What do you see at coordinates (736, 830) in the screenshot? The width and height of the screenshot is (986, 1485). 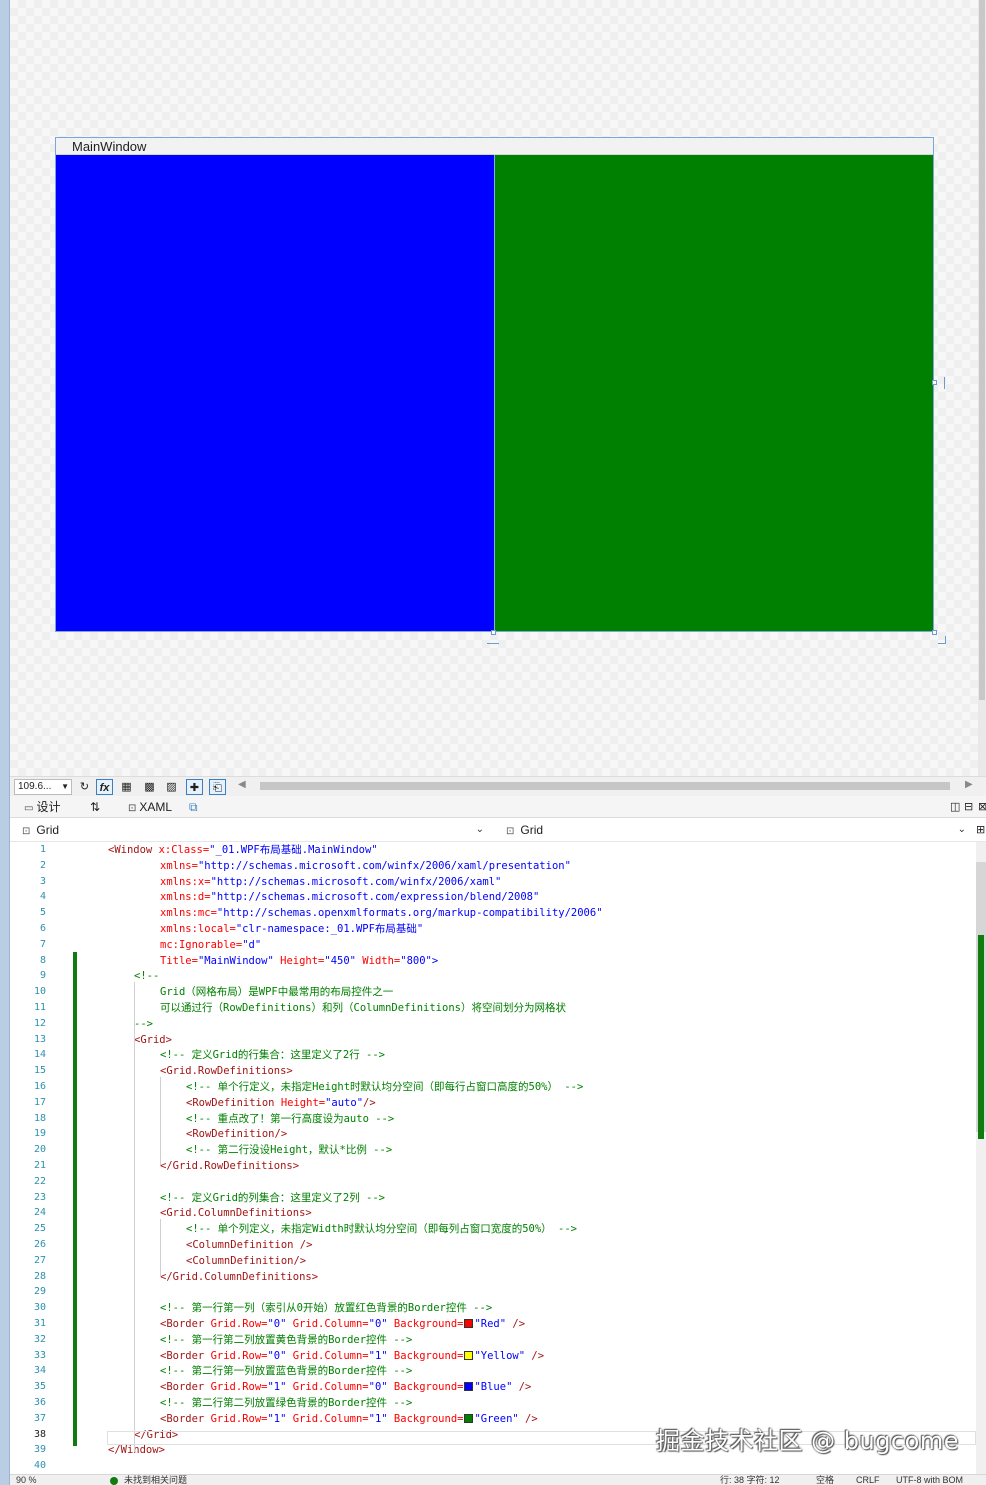 I see `right-element-selector: ⊡ Grid ⌄` at bounding box center [736, 830].